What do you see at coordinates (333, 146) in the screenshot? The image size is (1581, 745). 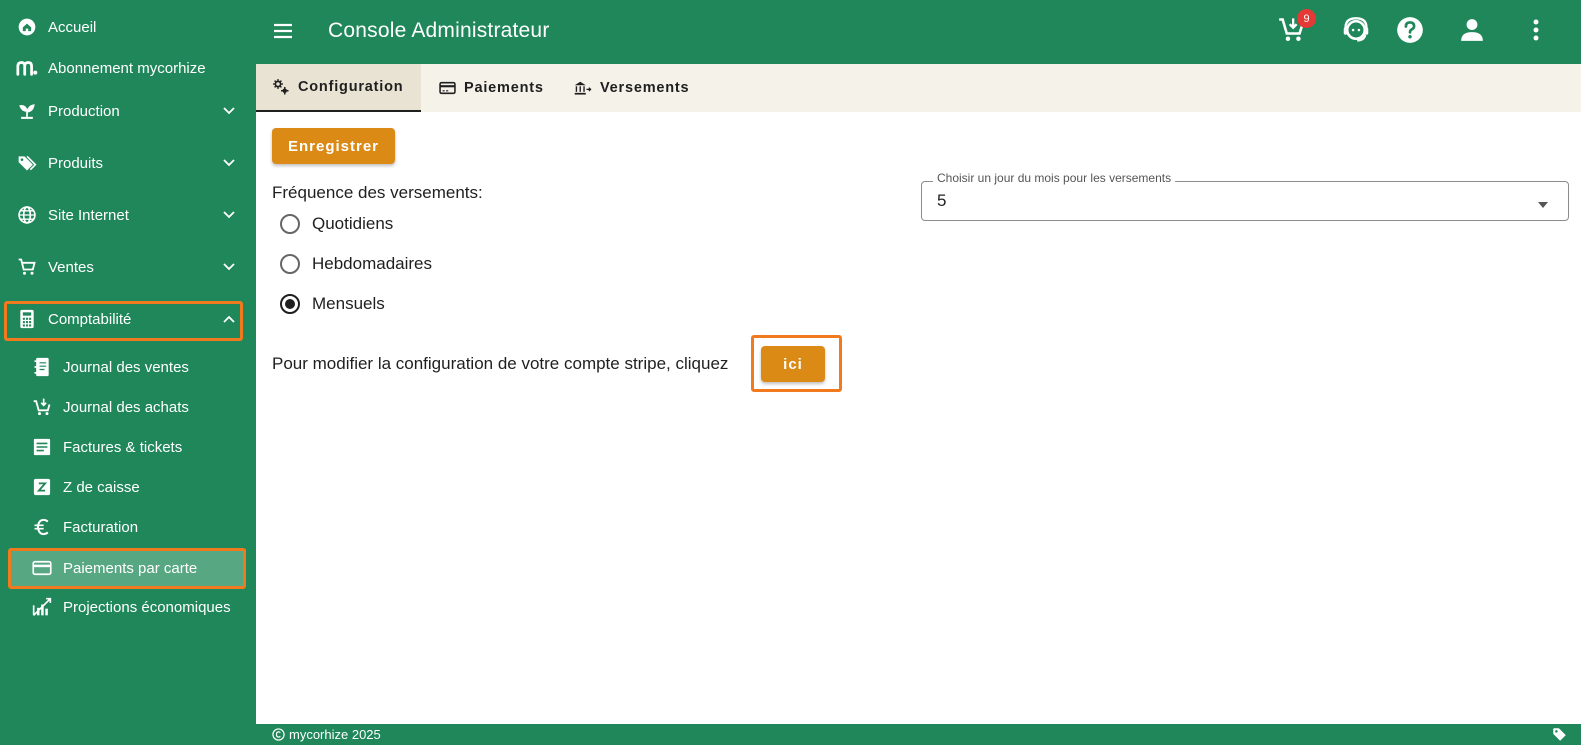 I see `save-button: Enregistrer` at bounding box center [333, 146].